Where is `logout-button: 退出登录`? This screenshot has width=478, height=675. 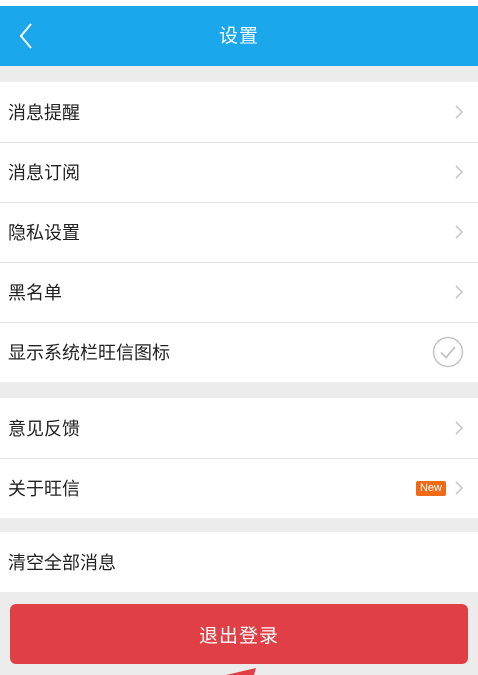 logout-button: 退出登录 is located at coordinates (239, 634).